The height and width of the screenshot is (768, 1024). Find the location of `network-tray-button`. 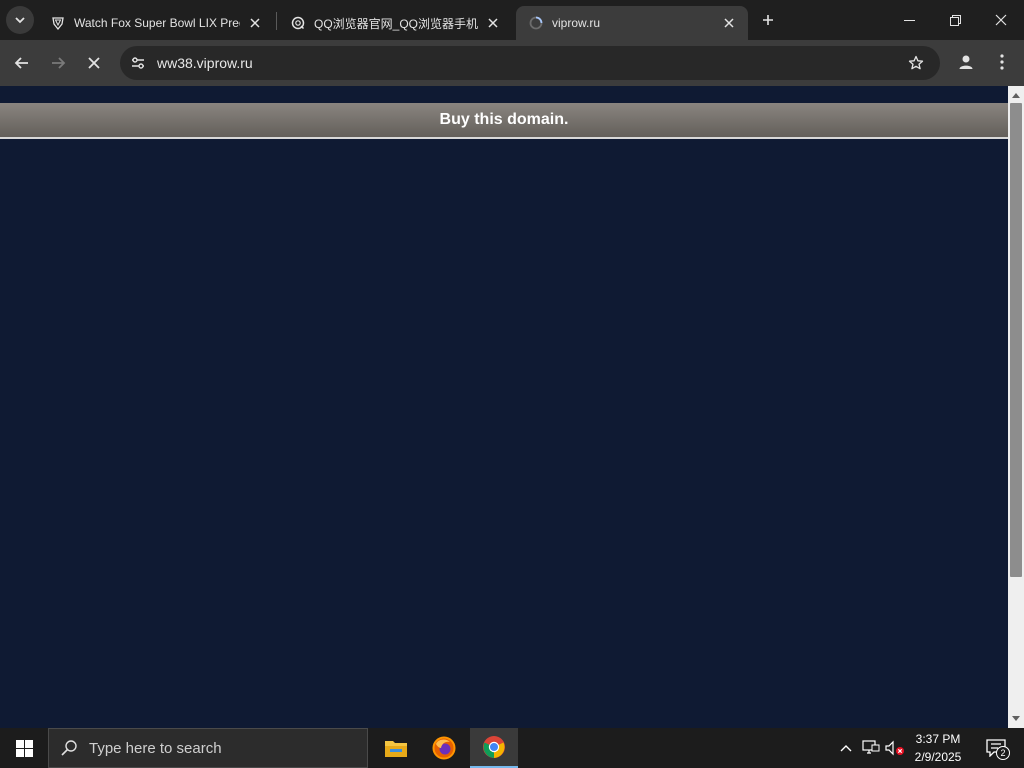

network-tray-button is located at coordinates (871, 748).